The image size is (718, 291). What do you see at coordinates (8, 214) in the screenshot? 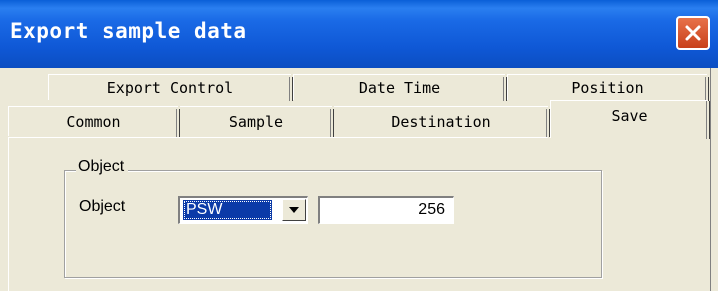
I see `tab-panel-border-left` at bounding box center [8, 214].